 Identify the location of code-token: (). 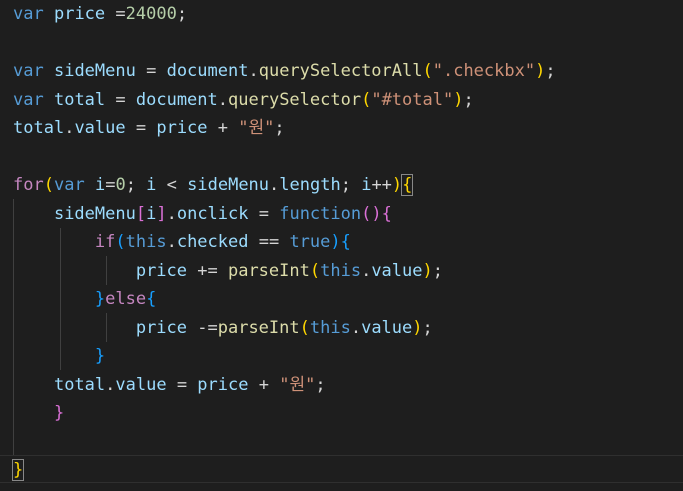
(371, 213).